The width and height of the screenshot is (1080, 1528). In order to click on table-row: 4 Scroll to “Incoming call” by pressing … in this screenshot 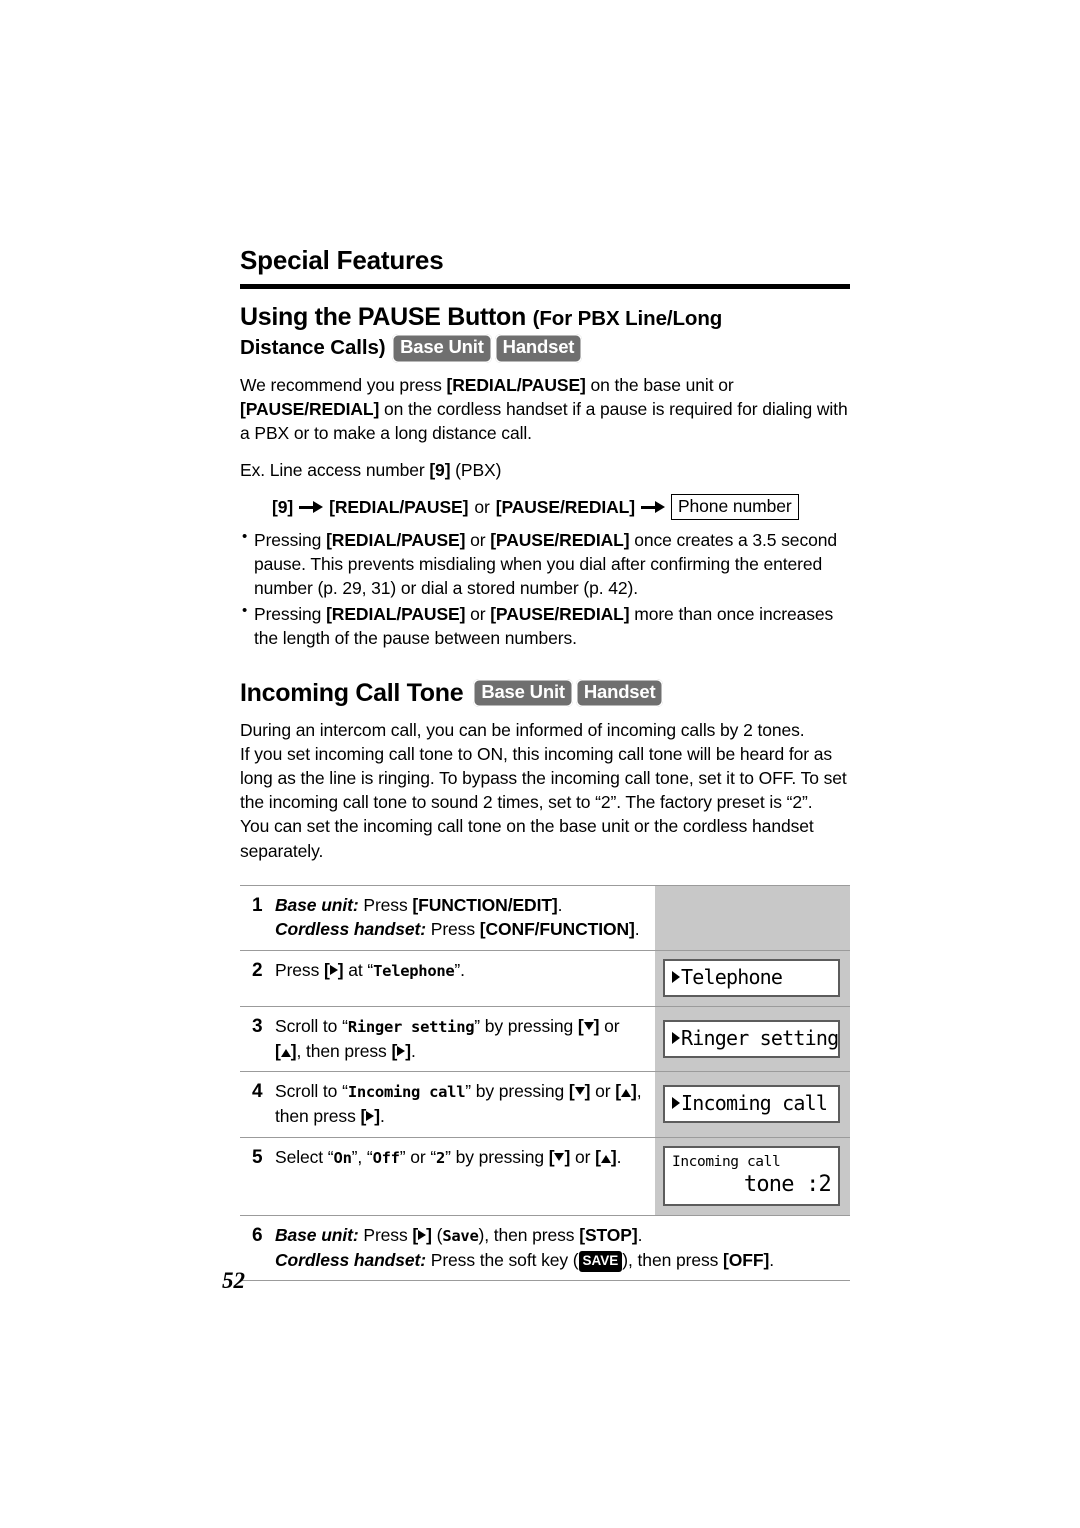, I will do `click(545, 1104)`.